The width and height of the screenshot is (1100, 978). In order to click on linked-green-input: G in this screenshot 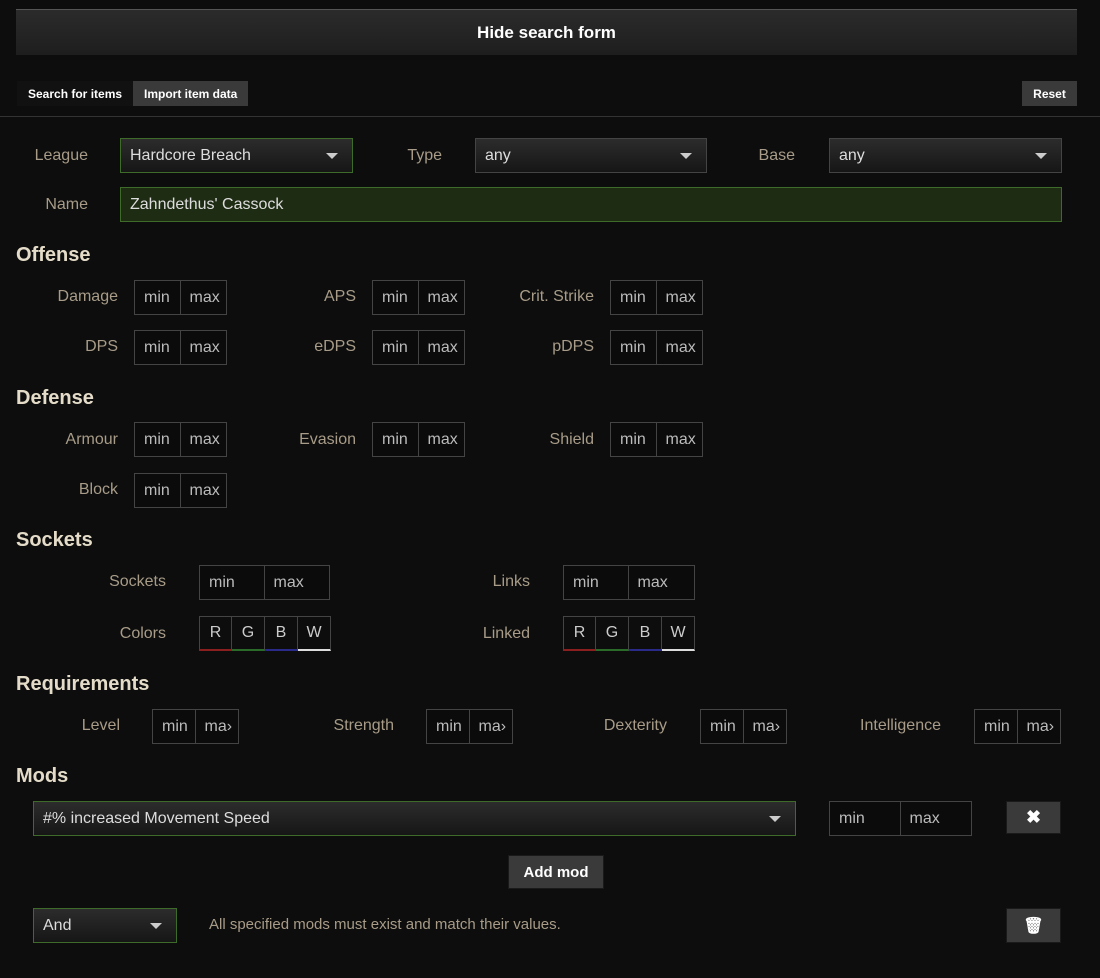, I will do `click(612, 633)`.